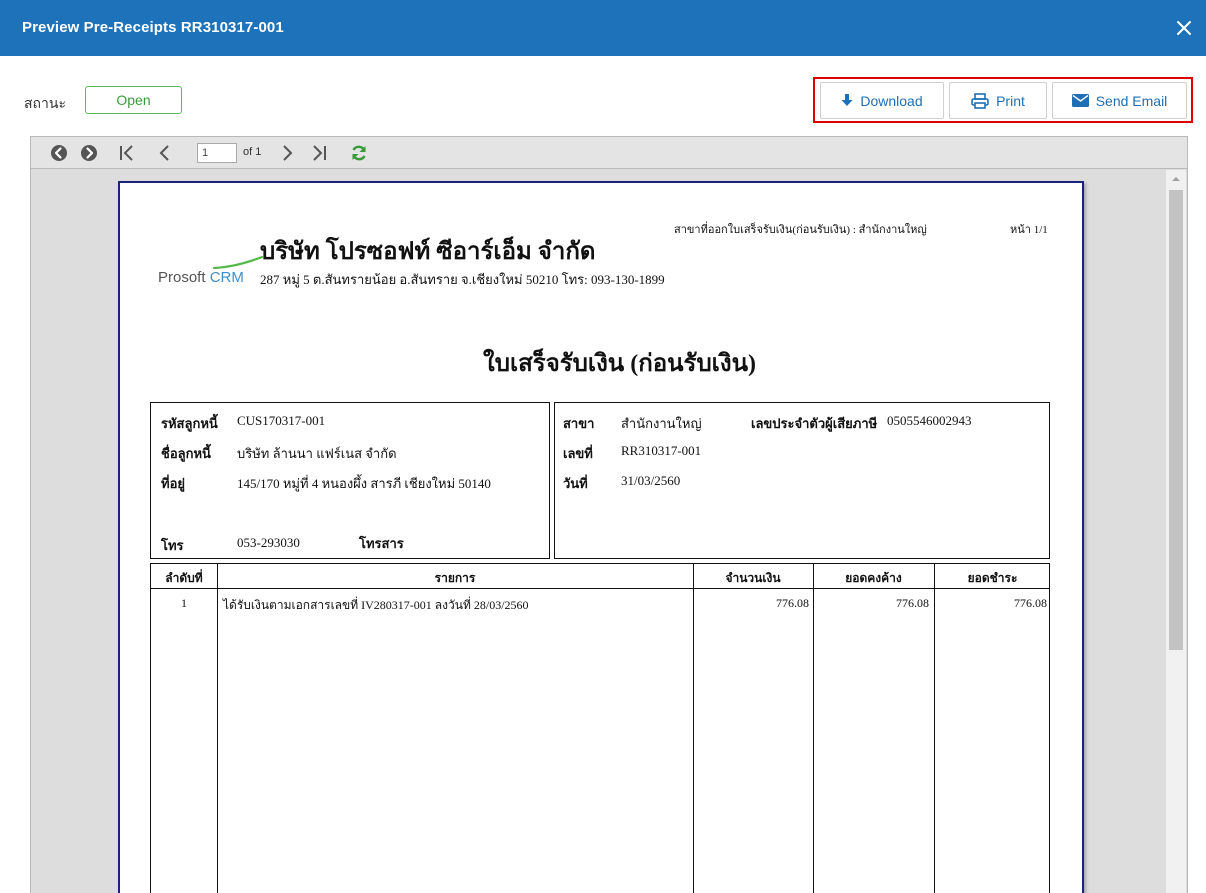 This screenshot has height=893, width=1206. Describe the element at coordinates (661, 450) in the screenshot. I see `document-number: RR310317-001` at that location.